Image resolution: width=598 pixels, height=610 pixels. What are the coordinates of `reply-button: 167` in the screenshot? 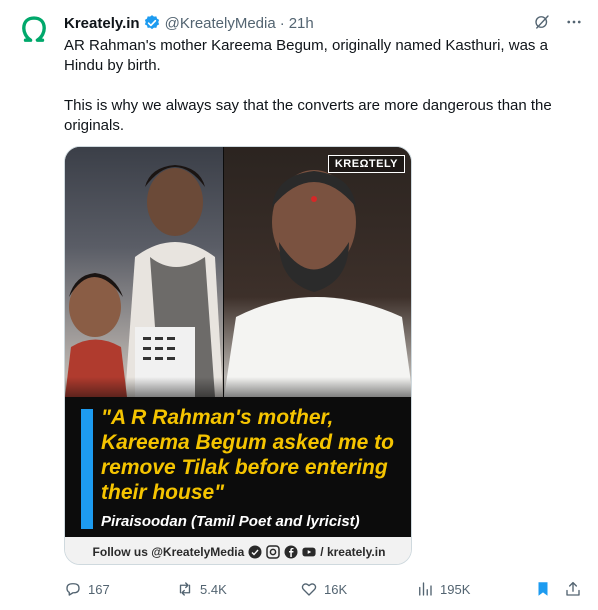 It's located at (87, 589).